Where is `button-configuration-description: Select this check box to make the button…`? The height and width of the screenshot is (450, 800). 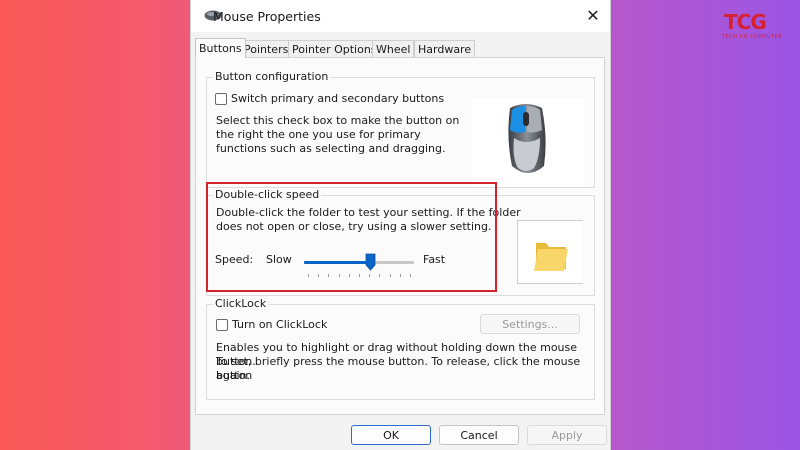 button-configuration-description: Select this check box to make the button… is located at coordinates (338, 134).